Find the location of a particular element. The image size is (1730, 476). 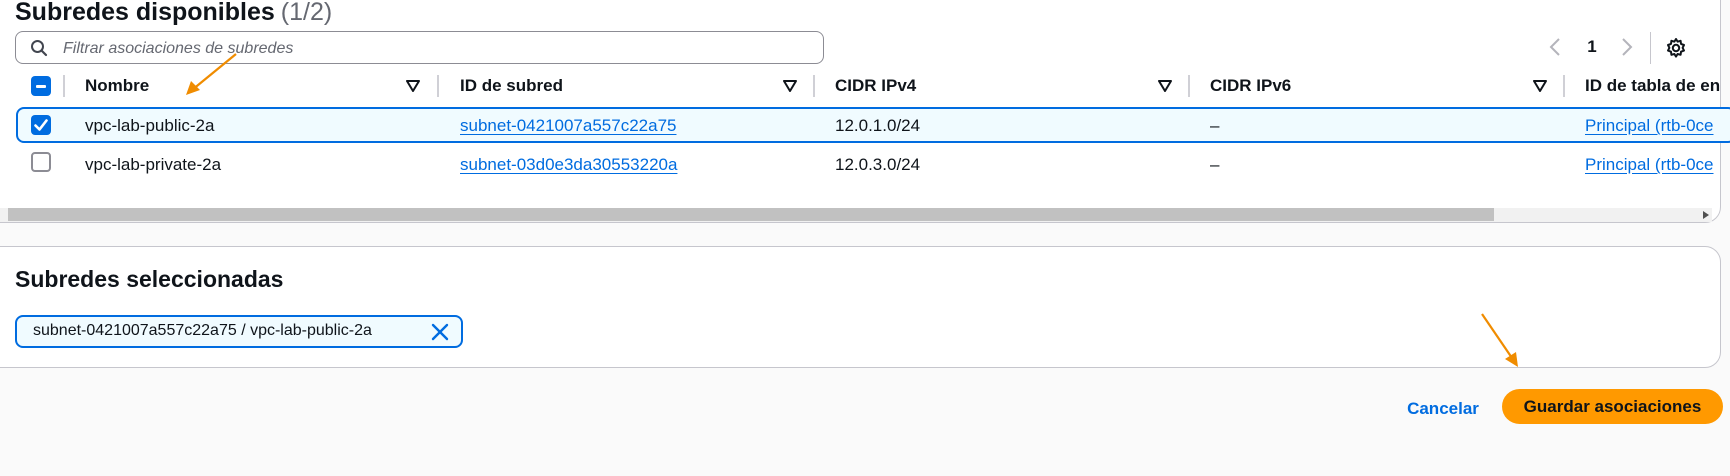

column-header-name: Nombre is located at coordinates (117, 86).